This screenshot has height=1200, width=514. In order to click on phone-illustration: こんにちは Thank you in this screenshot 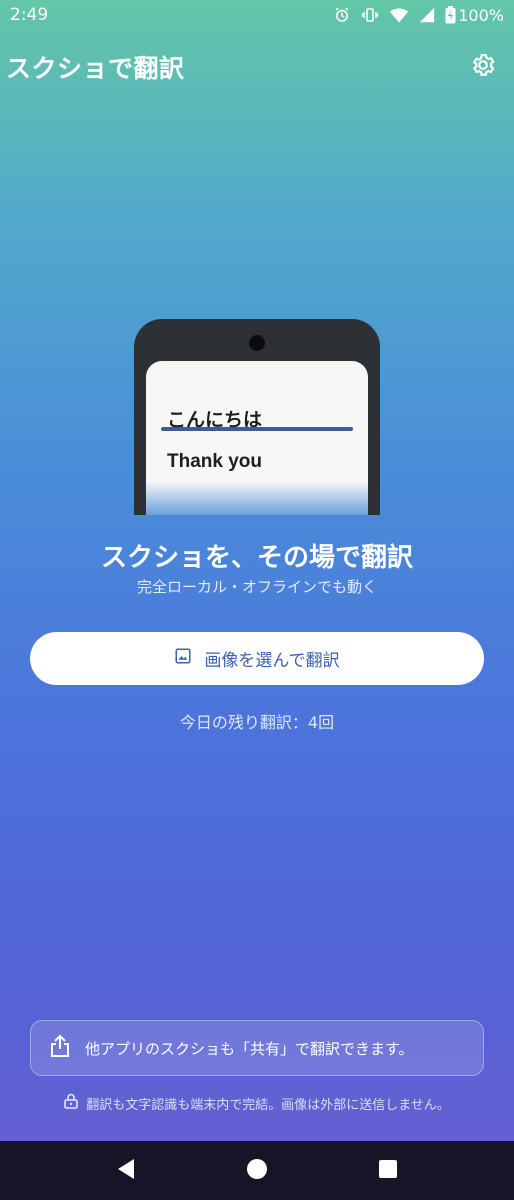, I will do `click(257, 417)`.